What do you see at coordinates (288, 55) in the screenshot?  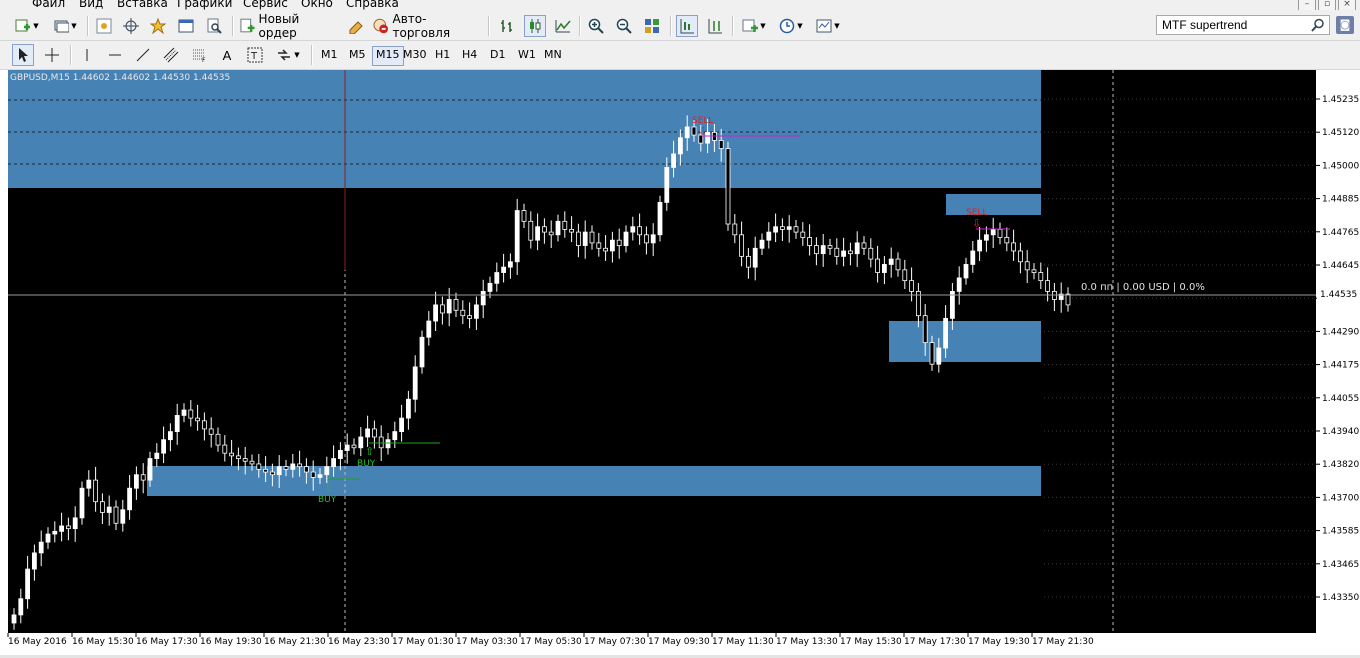 I see `arrows-button: ▼` at bounding box center [288, 55].